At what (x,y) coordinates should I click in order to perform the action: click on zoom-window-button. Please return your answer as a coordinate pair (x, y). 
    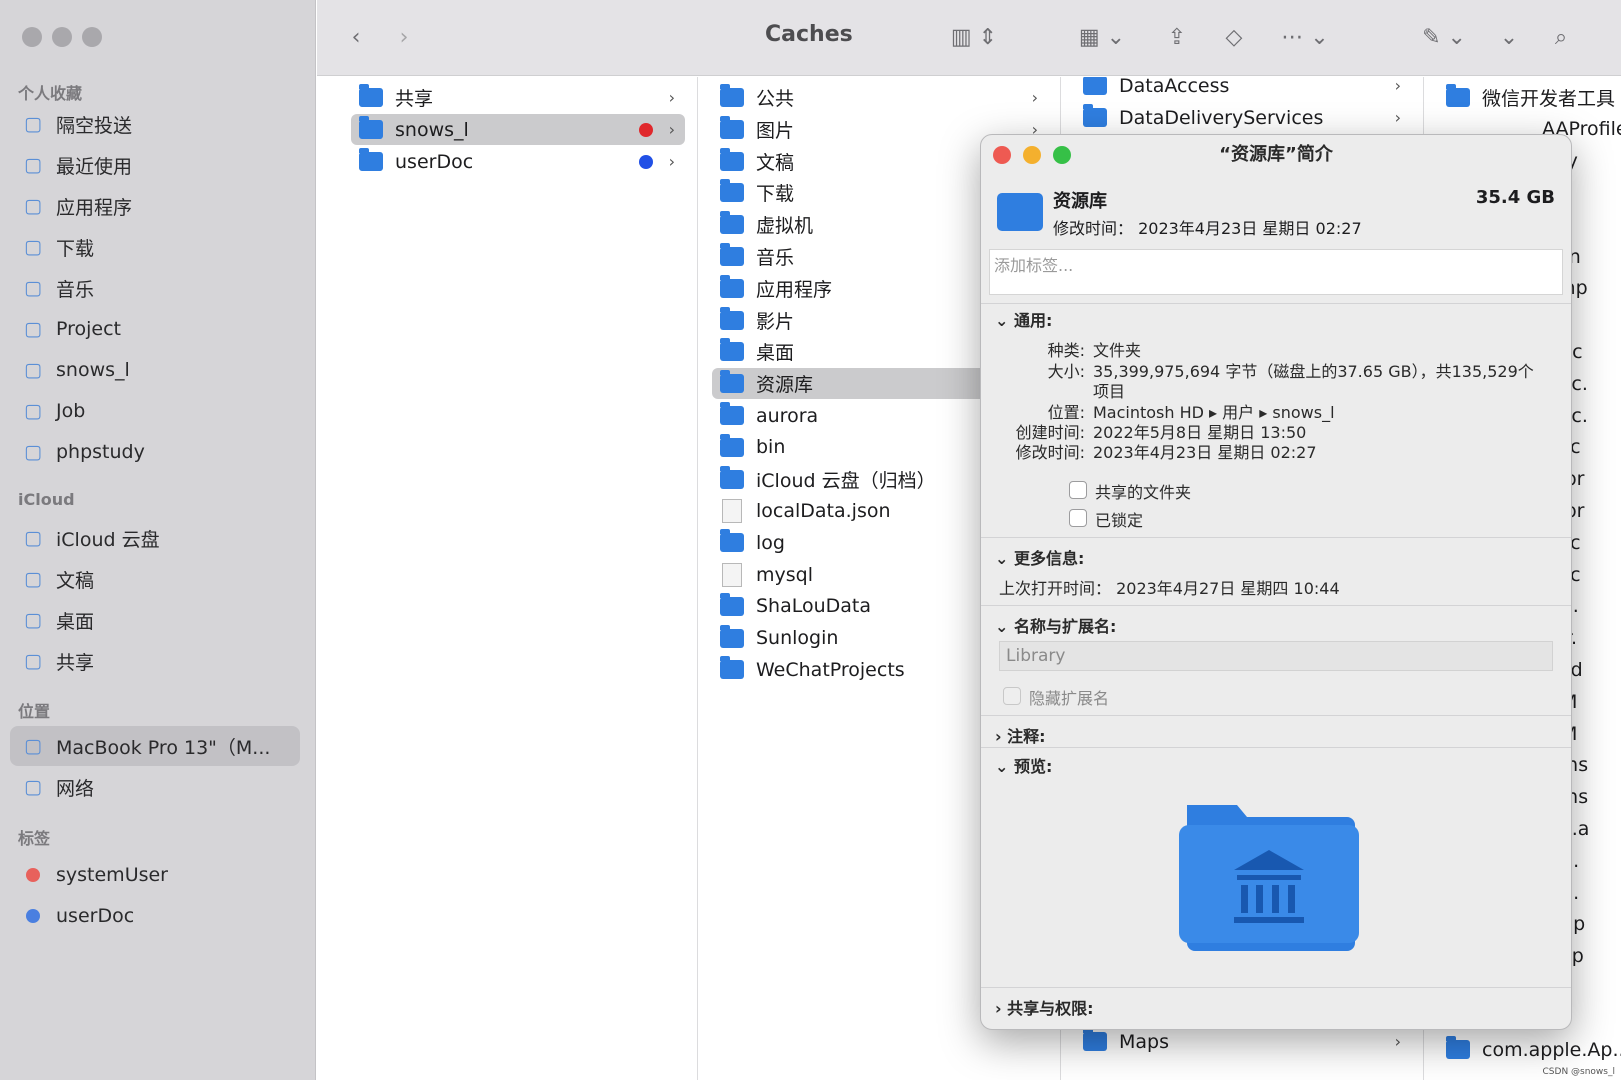
    Looking at the image, I should click on (92, 37).